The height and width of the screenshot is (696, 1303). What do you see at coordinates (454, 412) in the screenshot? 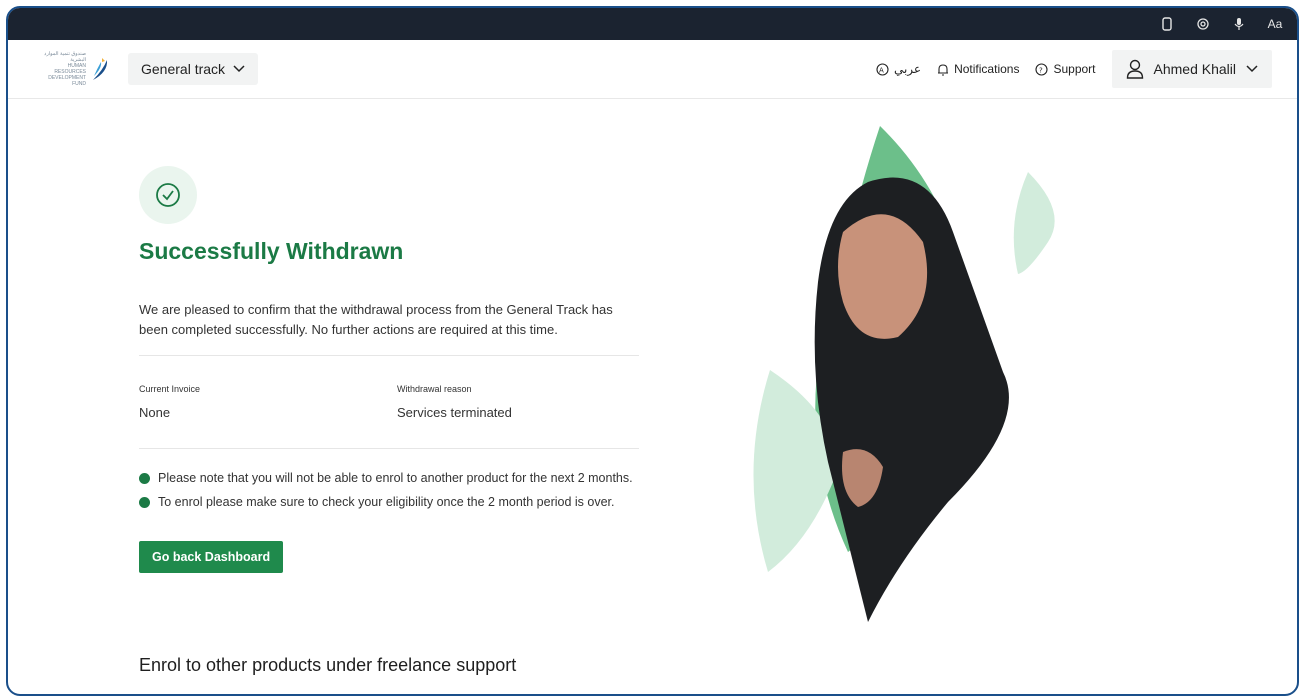
I see `withdrawal-reason-value: Services terminated` at bounding box center [454, 412].